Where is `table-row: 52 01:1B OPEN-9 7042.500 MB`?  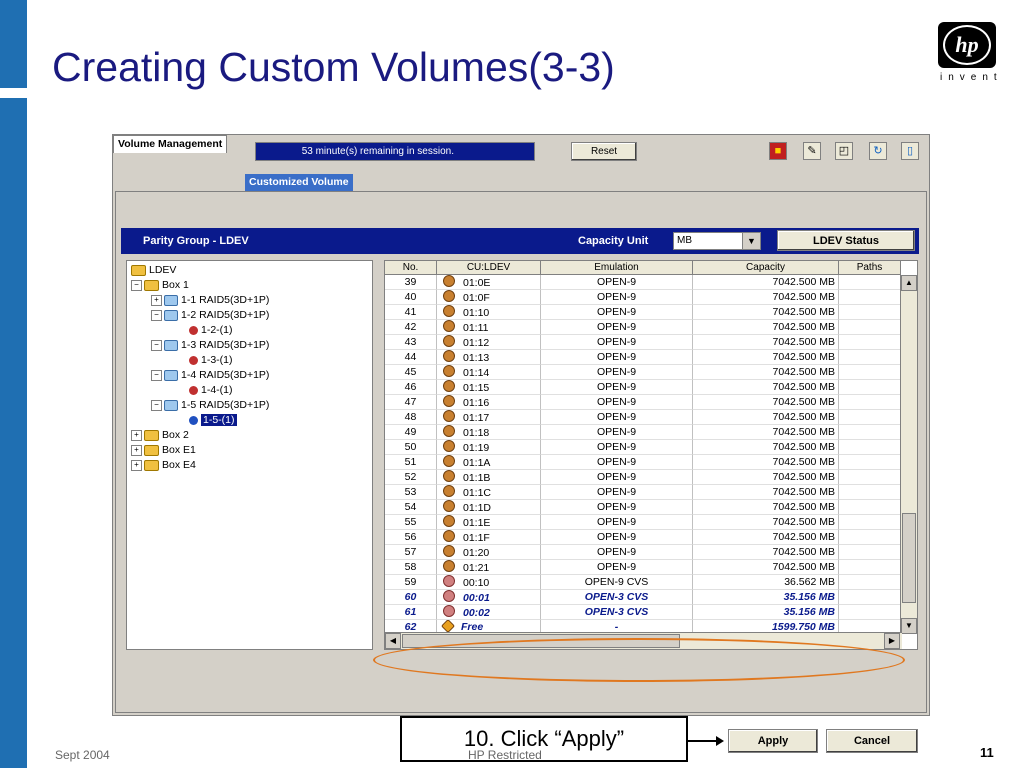
table-row: 52 01:1B OPEN-9 7042.500 MB is located at coordinates (643, 477).